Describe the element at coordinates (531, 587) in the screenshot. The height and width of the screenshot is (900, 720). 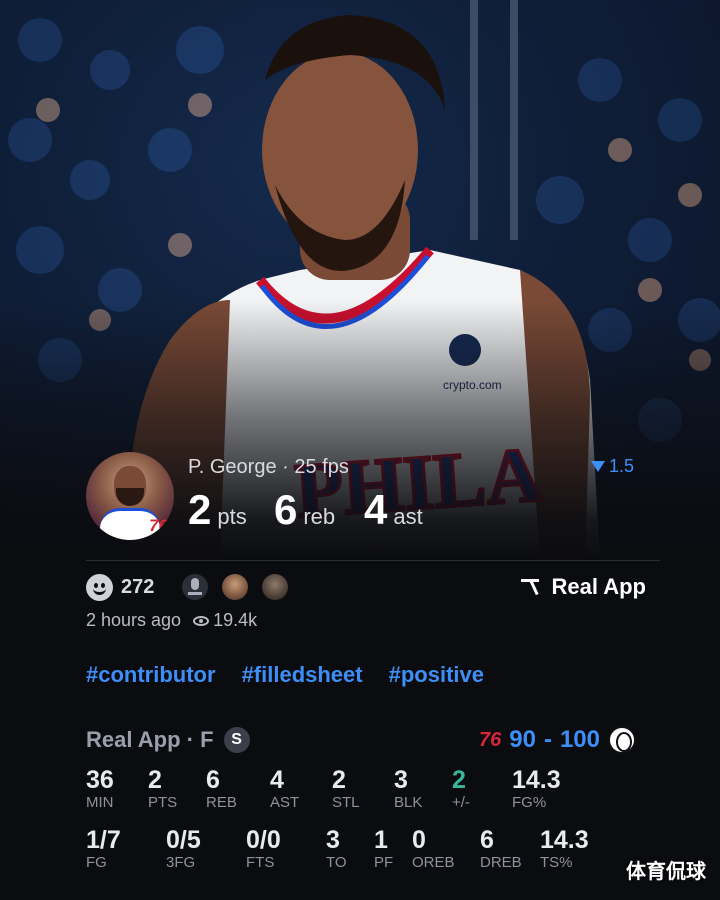
I see `real-app-logo-icon` at that location.